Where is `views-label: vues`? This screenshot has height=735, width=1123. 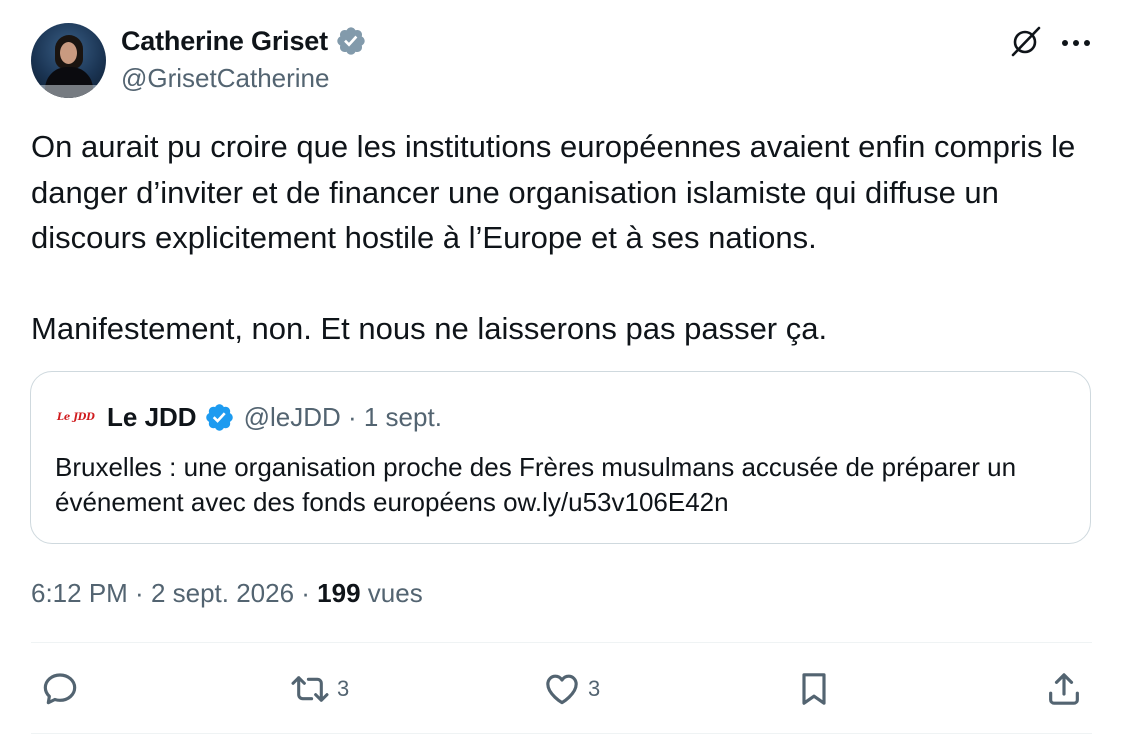
views-label: vues is located at coordinates (391, 593).